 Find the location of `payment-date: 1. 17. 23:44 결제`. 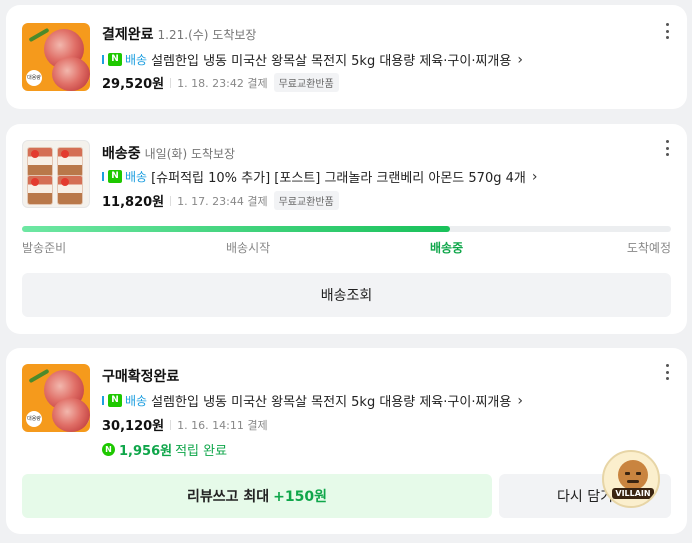

payment-date: 1. 17. 23:44 결제 is located at coordinates (222, 201).